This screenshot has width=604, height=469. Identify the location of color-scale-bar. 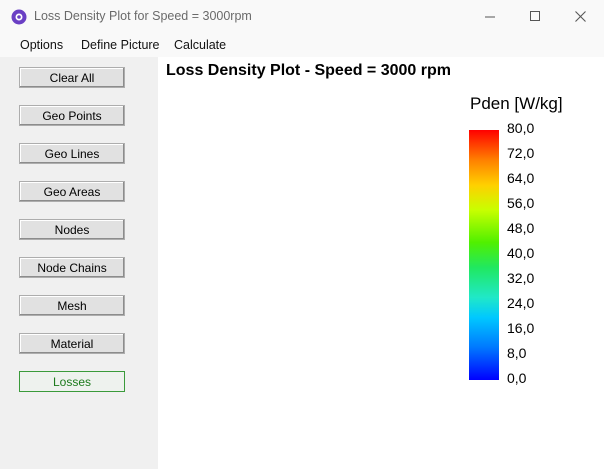
(484, 255).